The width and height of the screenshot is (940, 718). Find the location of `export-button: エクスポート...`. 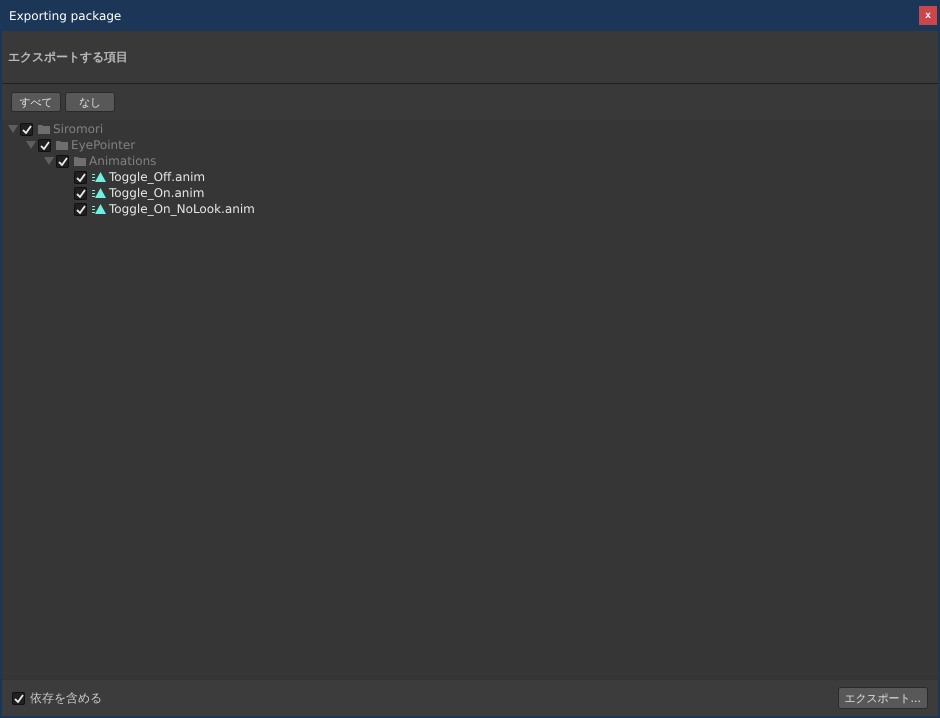

export-button: エクスポート... is located at coordinates (883, 698).